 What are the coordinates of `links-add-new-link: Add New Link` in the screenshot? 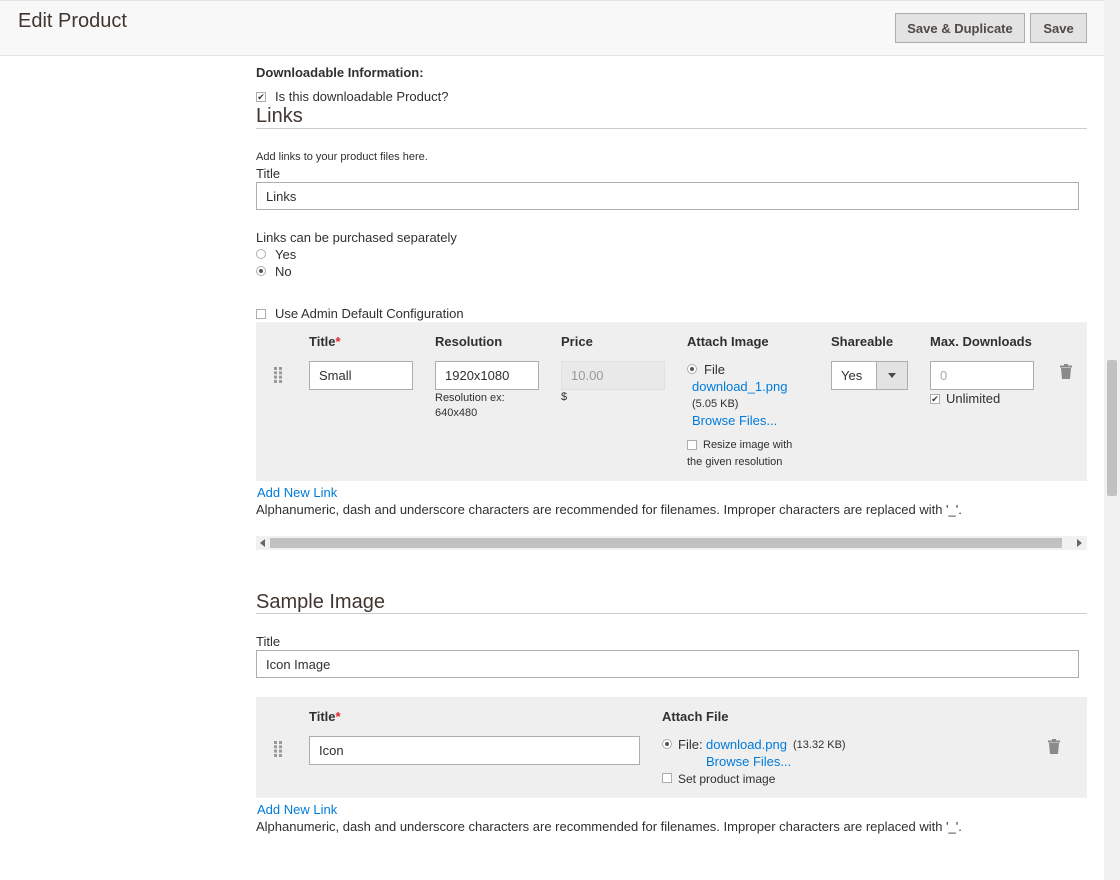 It's located at (297, 492).